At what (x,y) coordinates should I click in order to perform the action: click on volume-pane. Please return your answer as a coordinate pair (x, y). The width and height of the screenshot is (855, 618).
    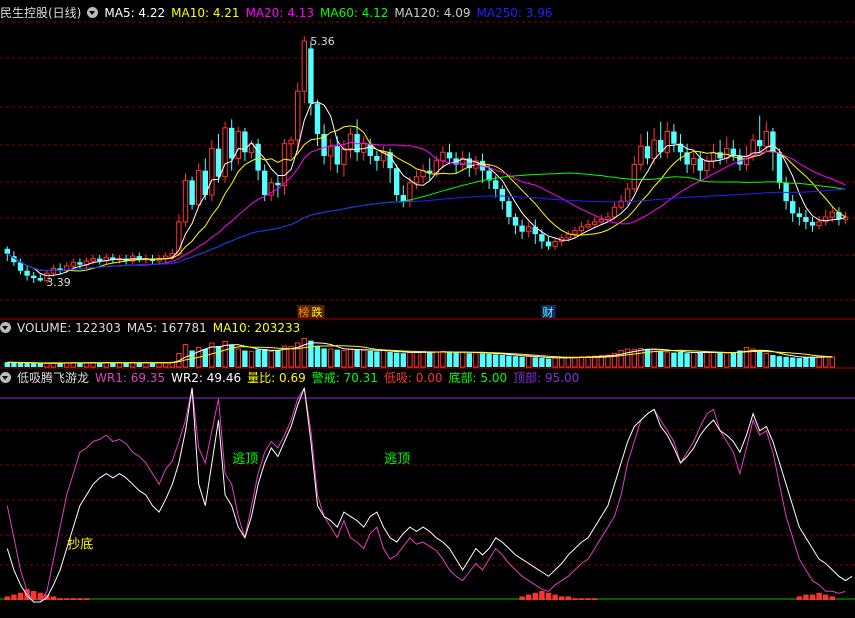
    Looking at the image, I should click on (419, 353).